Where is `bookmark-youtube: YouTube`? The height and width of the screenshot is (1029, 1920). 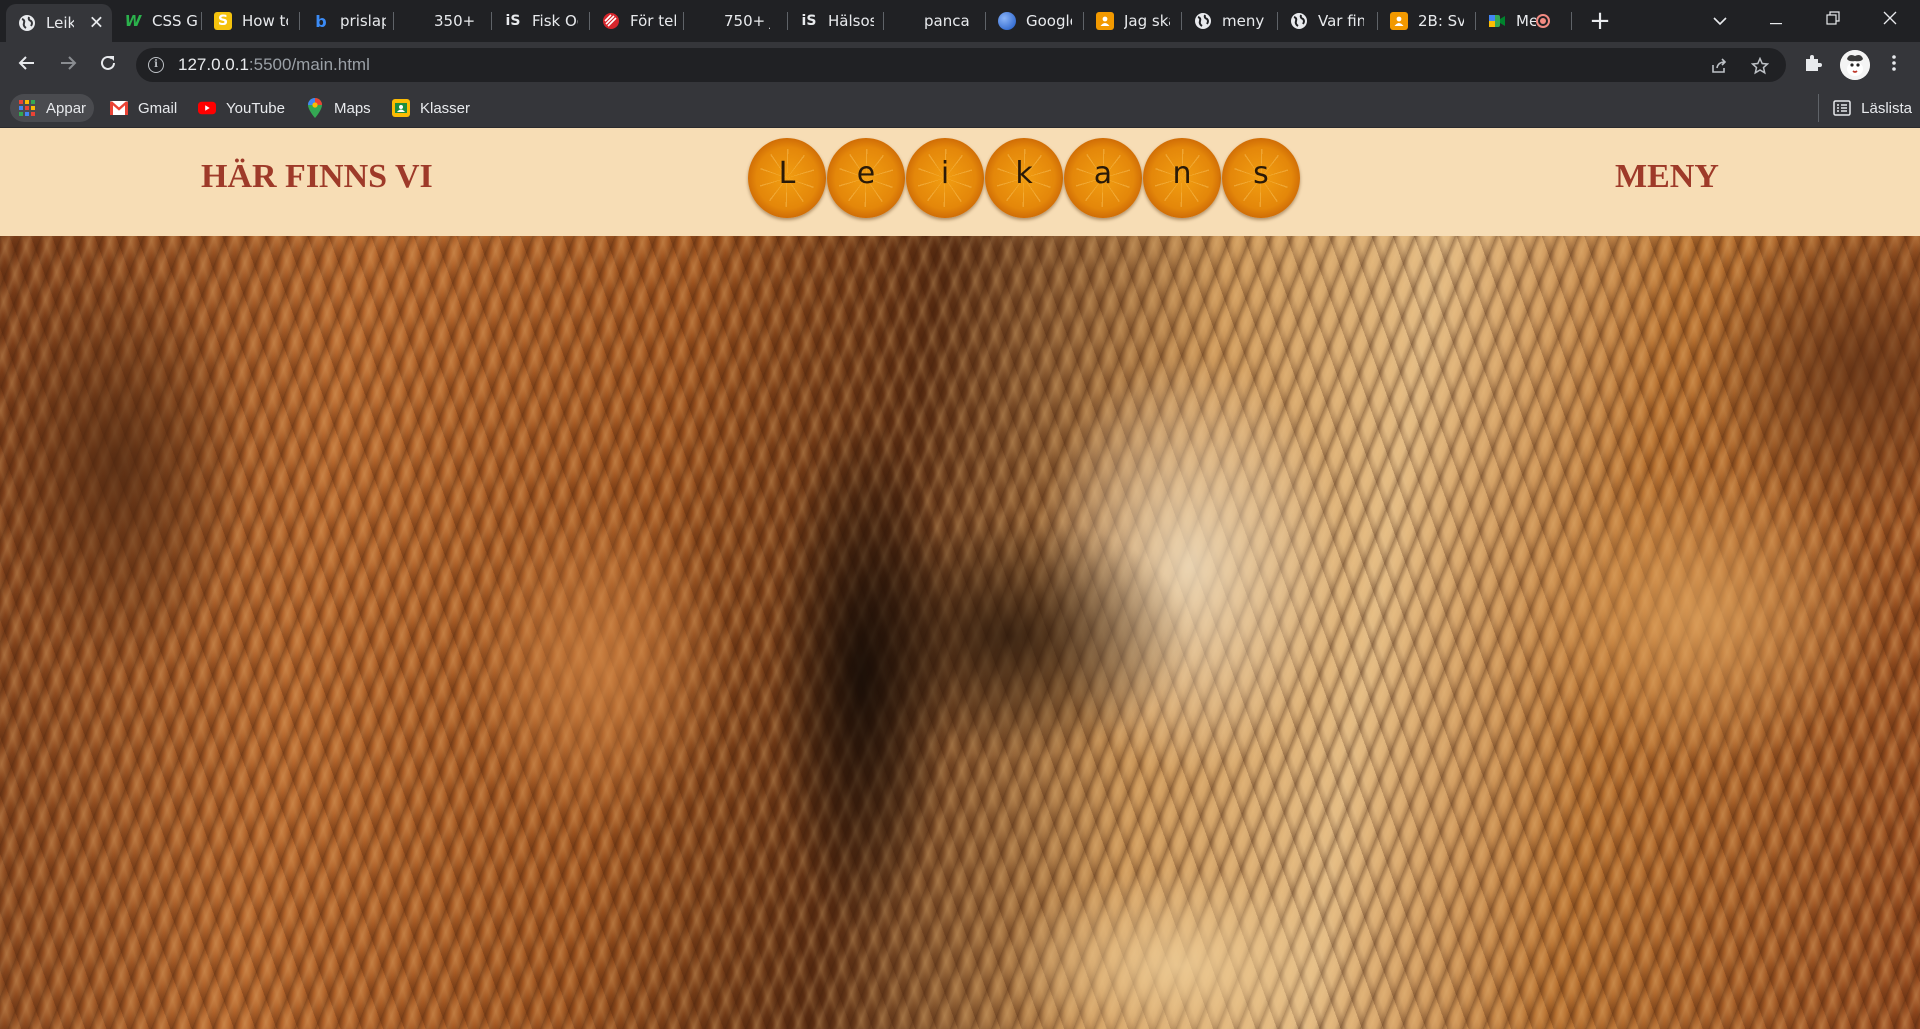
bookmark-youtube: YouTube is located at coordinates (241, 108).